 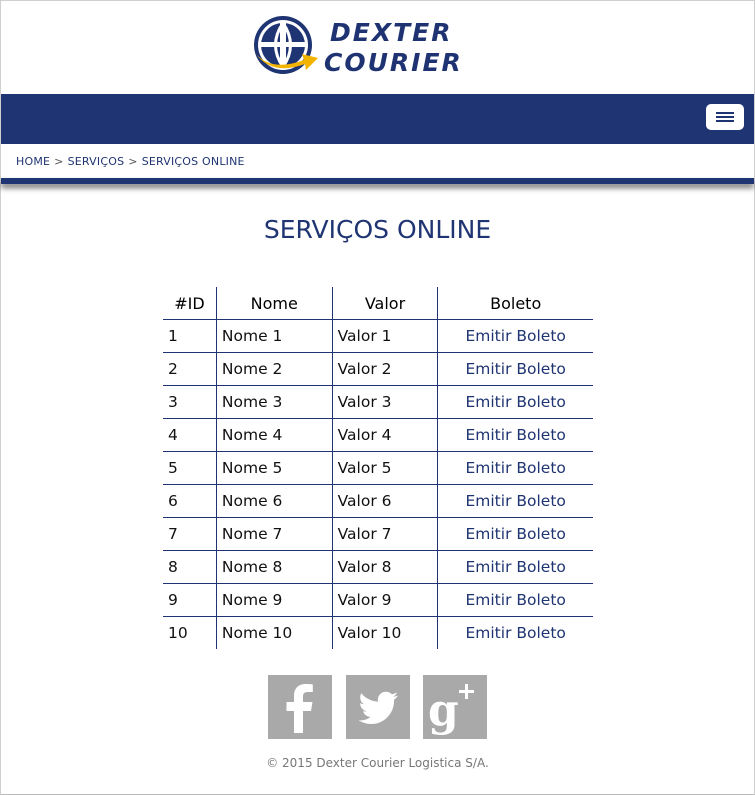 I want to click on cell-id: 3, so click(x=190, y=402).